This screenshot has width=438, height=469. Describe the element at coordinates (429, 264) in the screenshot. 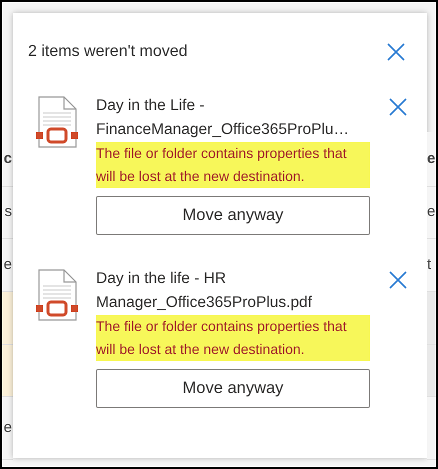

I see `cut-off-text: t` at that location.